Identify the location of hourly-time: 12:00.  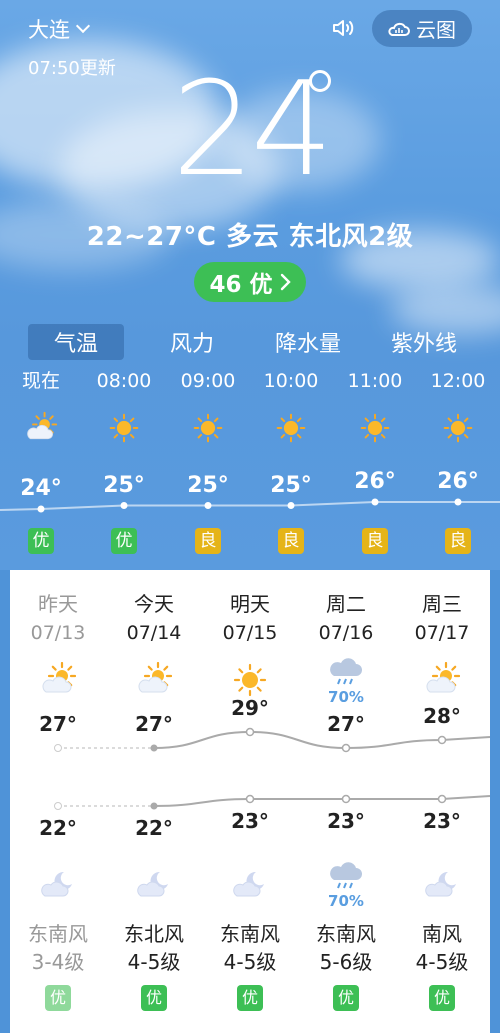
(458, 381).